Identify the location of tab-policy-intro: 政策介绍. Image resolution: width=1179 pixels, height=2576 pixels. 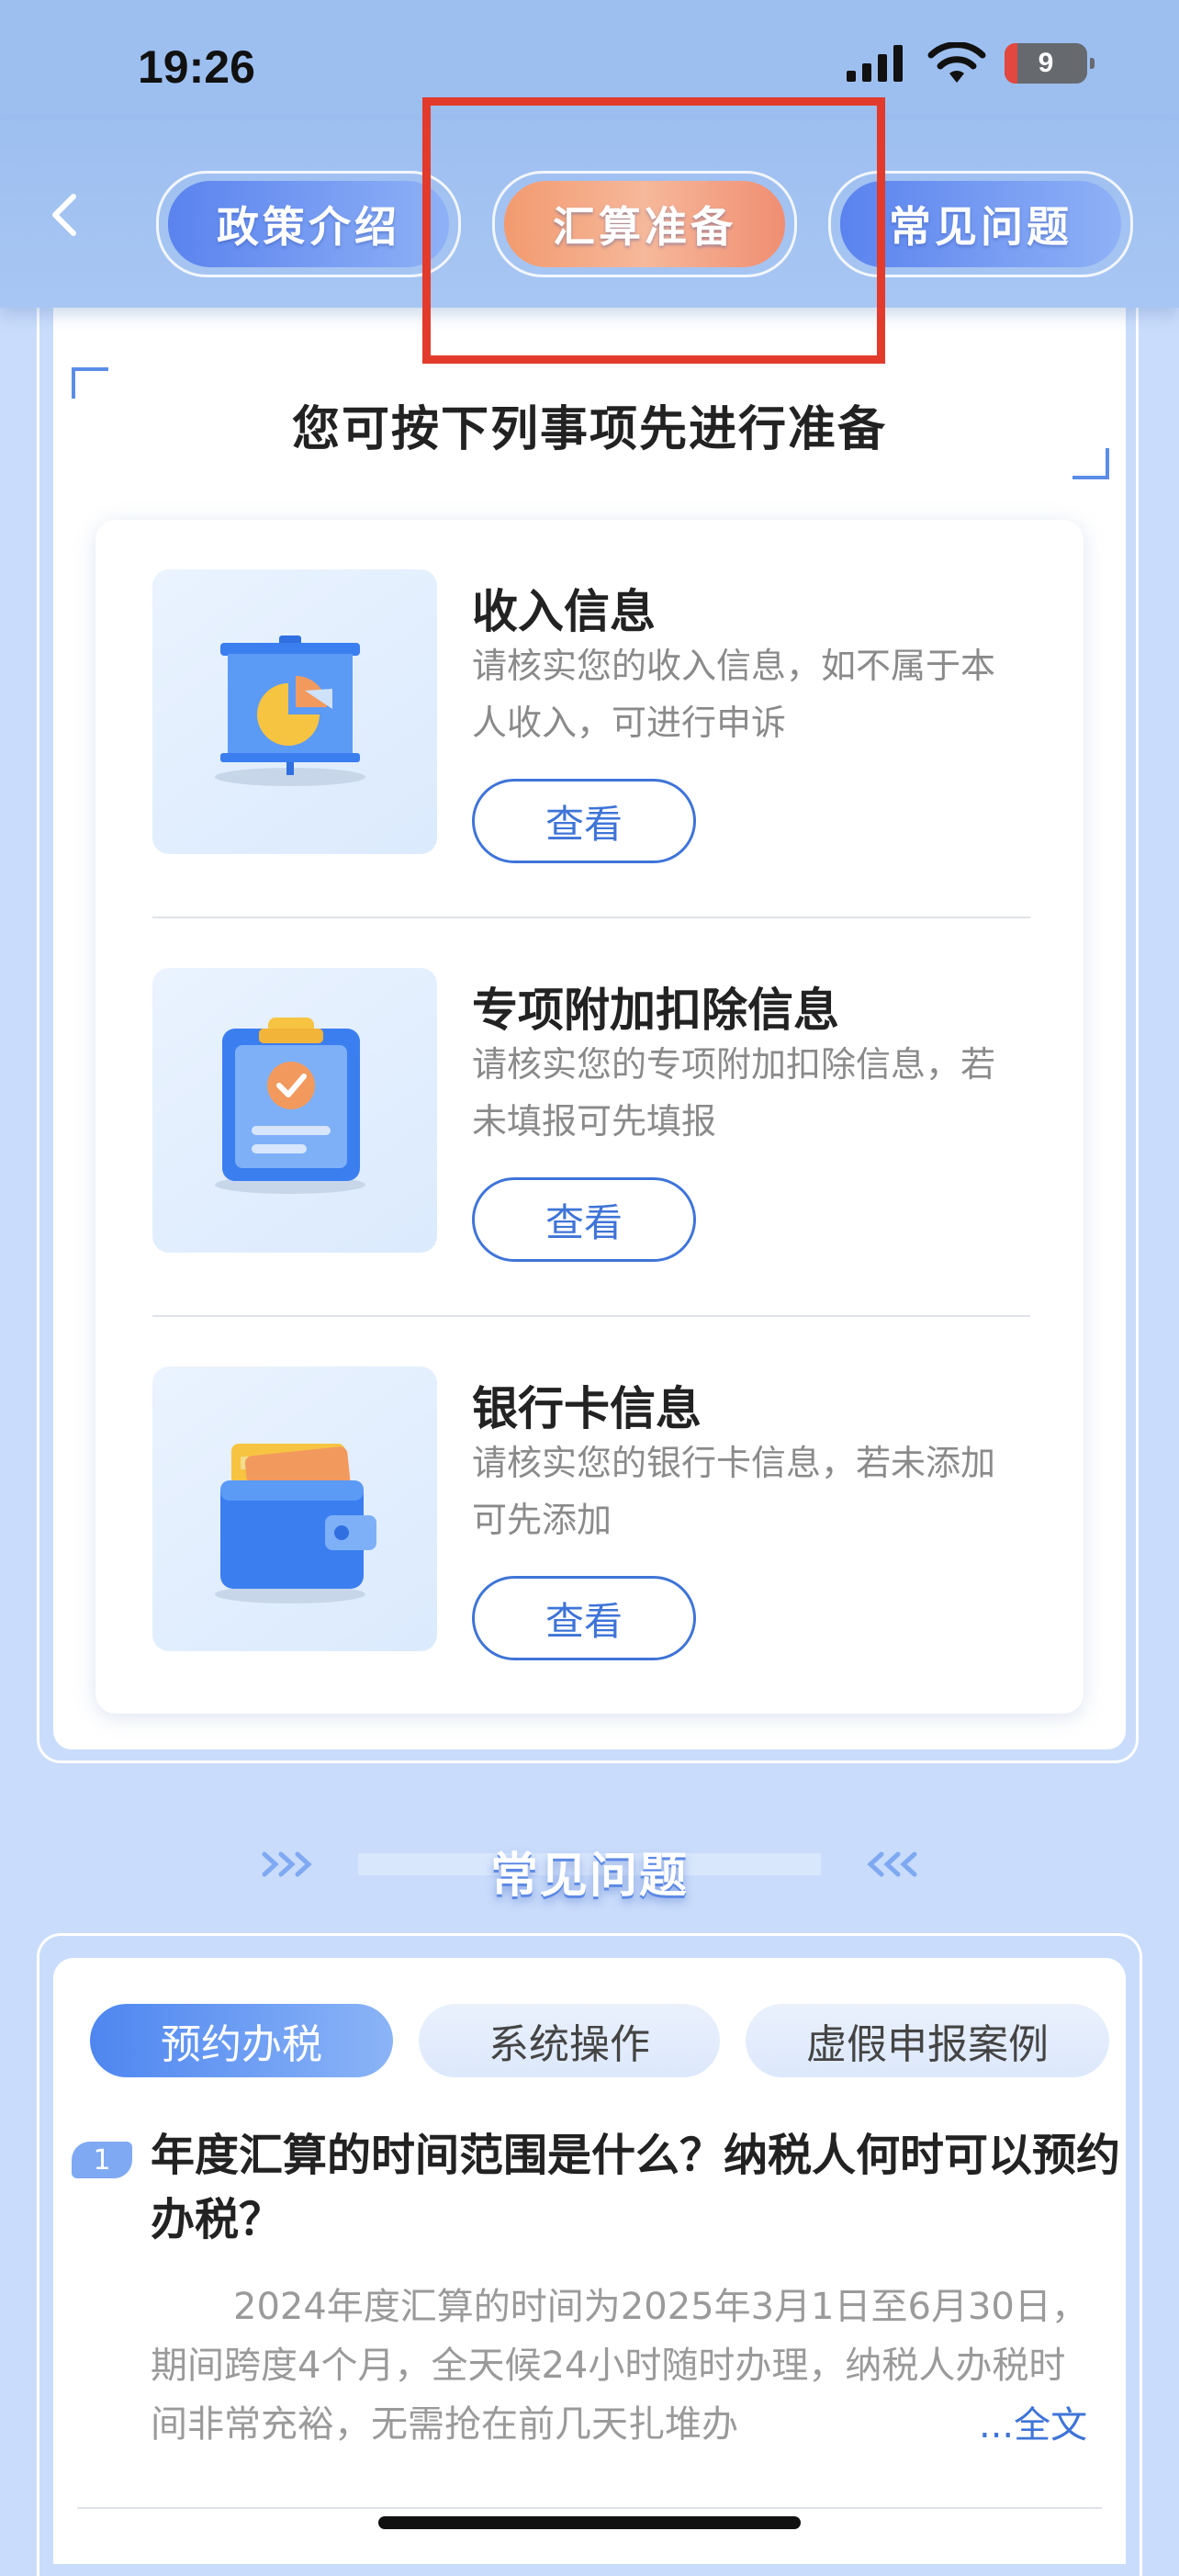
(308, 224).